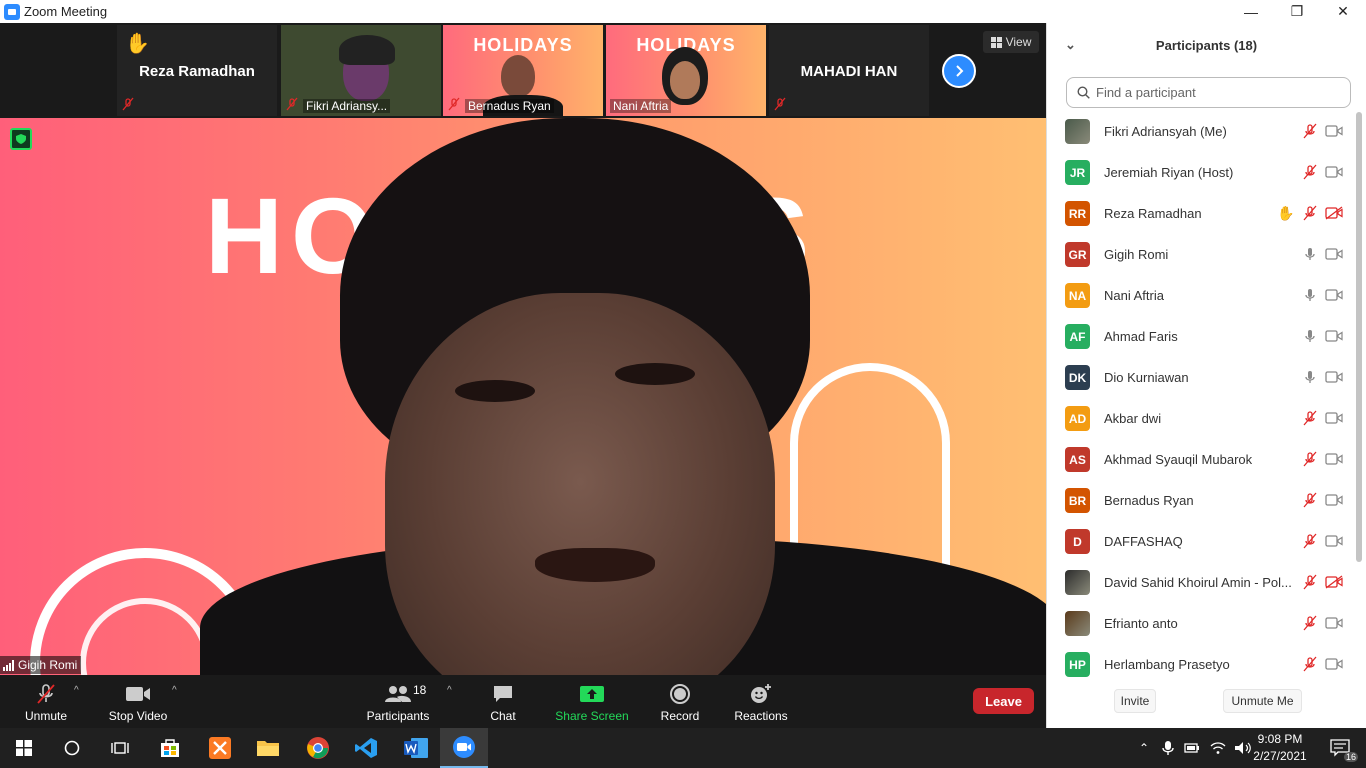 The image size is (1366, 768). I want to click on view-button: View, so click(1011, 42).